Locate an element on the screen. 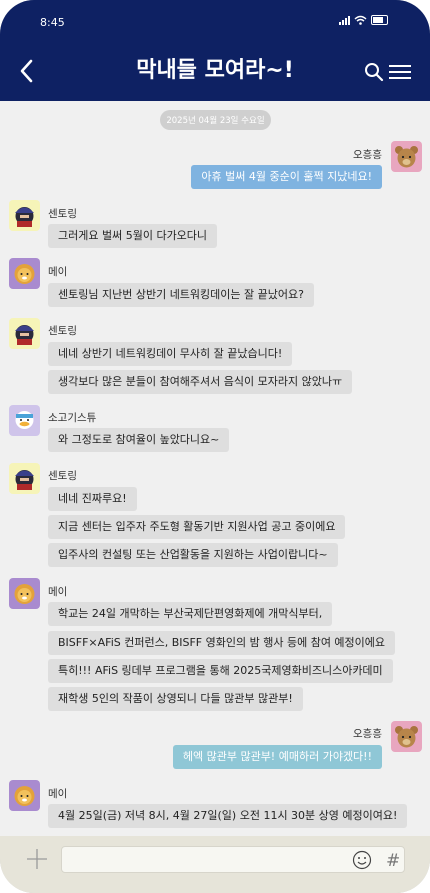  message-bubble: 재학생 5인의 작품이 상영되니 다들 많관부 많관부! is located at coordinates (175, 699).